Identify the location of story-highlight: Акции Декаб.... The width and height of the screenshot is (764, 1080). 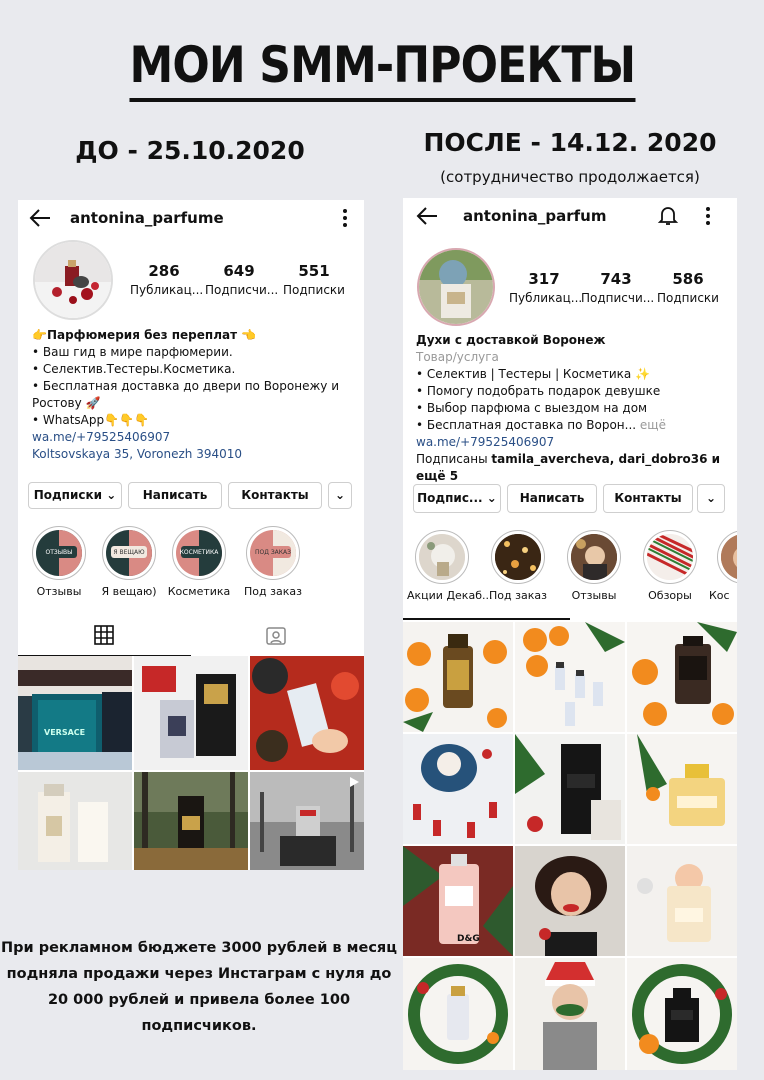
(449, 566).